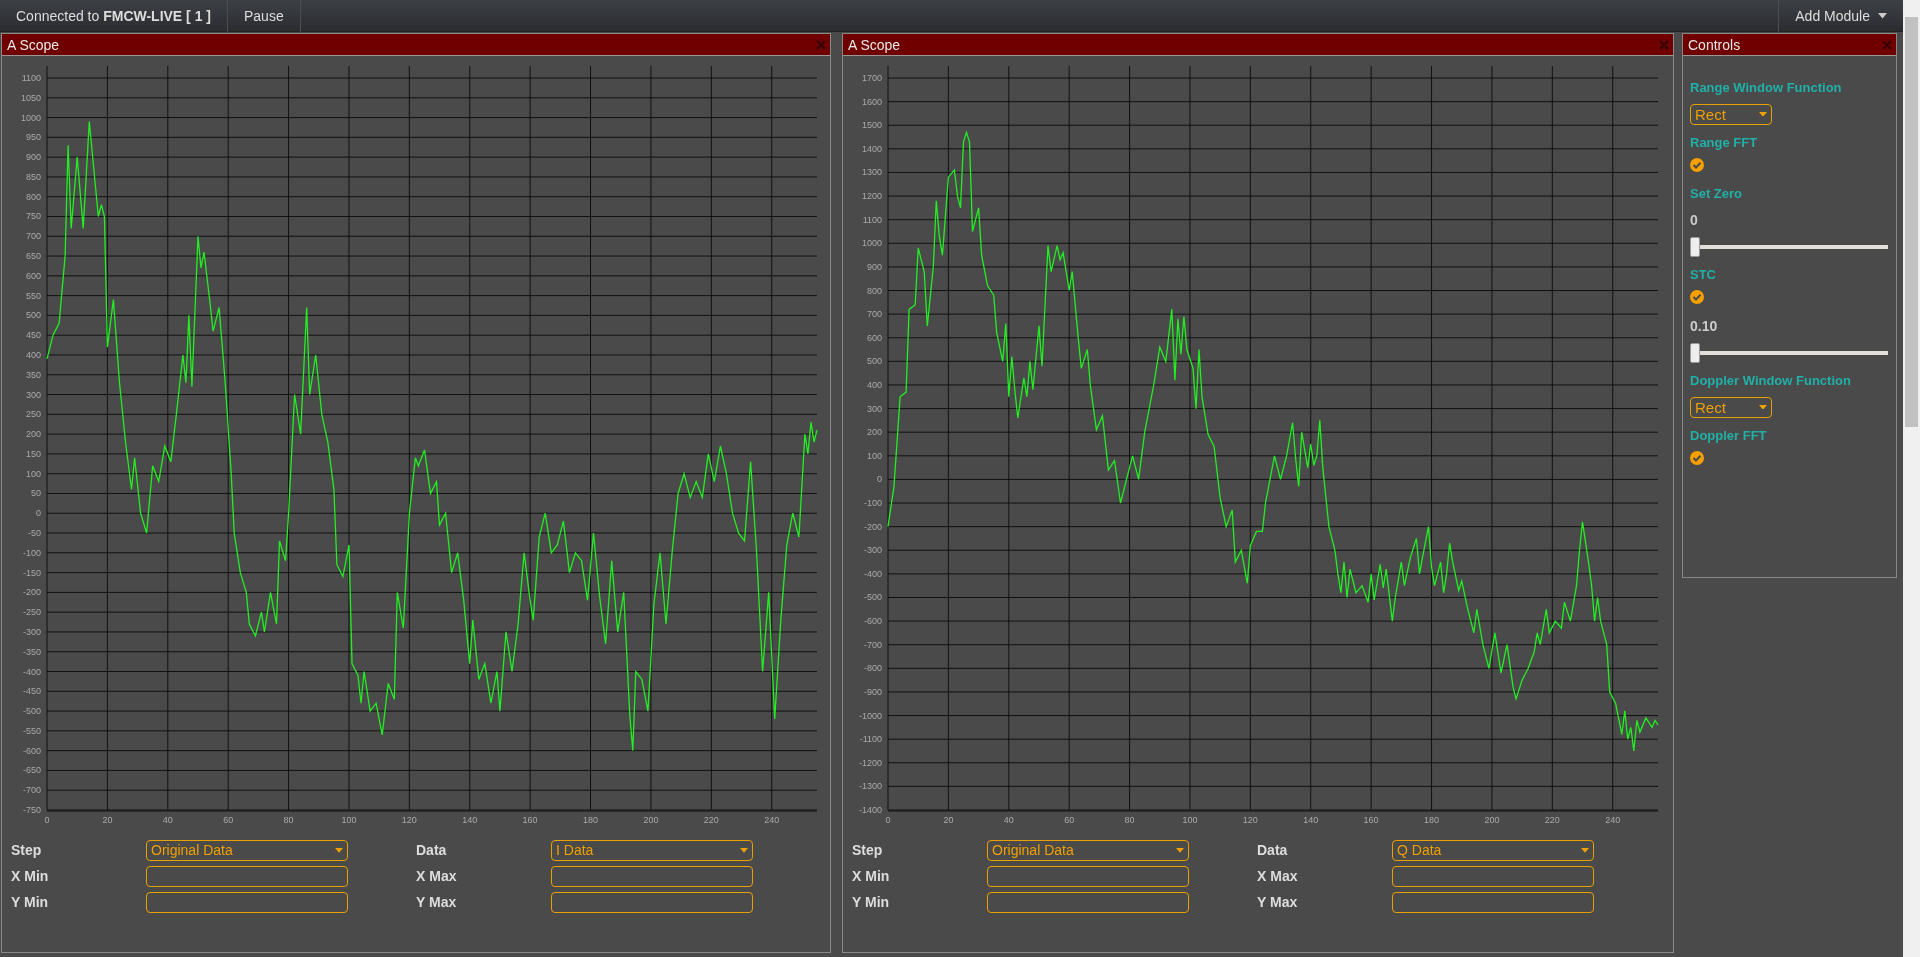 Image resolution: width=1920 pixels, height=957 pixels. What do you see at coordinates (871, 902) in the screenshot?
I see `field-label: Y Min` at bounding box center [871, 902].